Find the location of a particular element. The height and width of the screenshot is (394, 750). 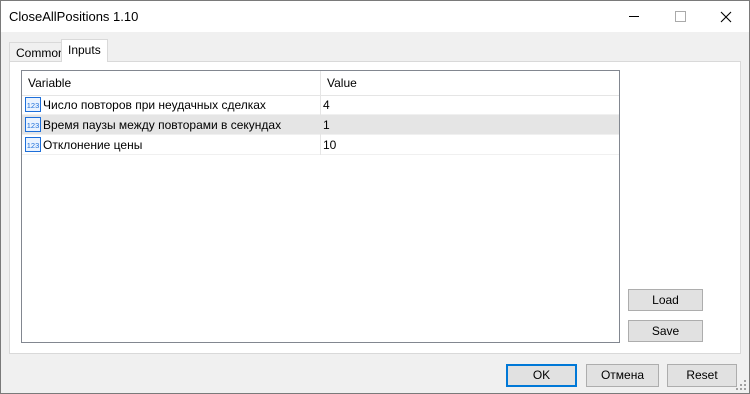

reset-button: Reset is located at coordinates (702, 375).